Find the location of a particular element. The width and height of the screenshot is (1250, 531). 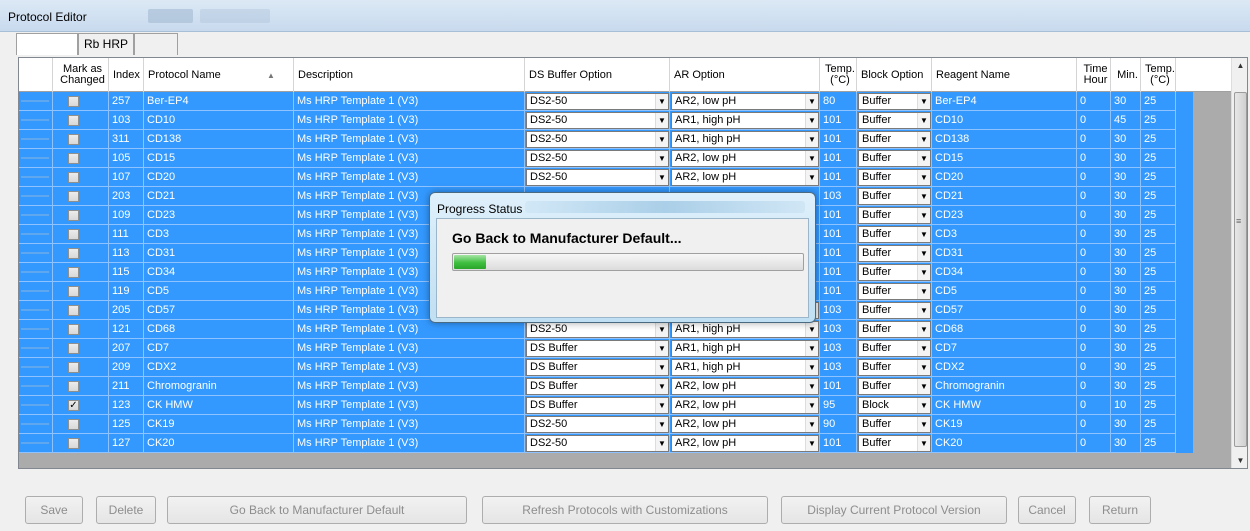

cell-min: 10 is located at coordinates (1126, 405).